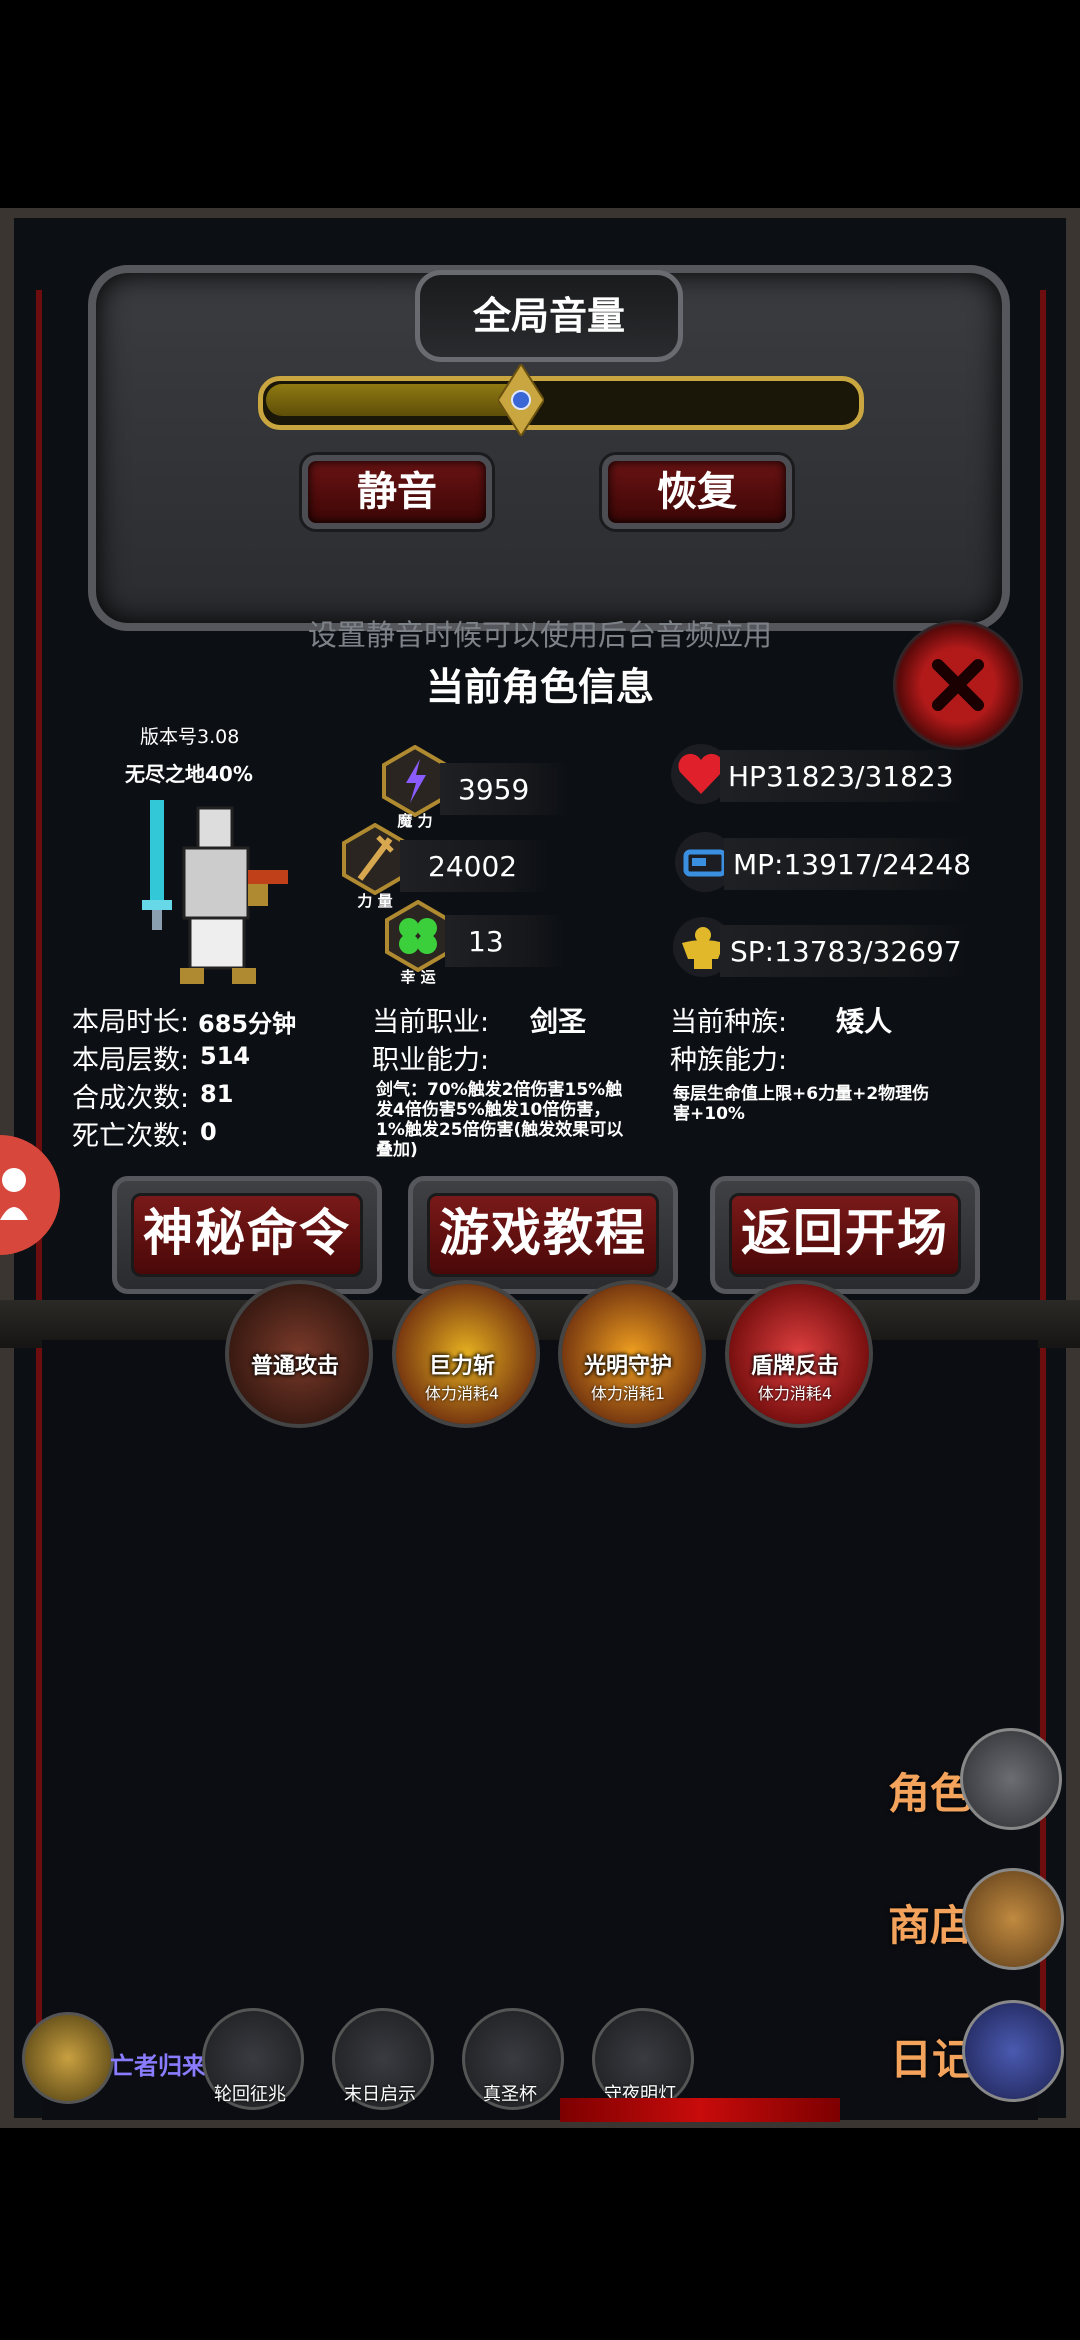 This screenshot has height=2340, width=1080. Describe the element at coordinates (539, 687) in the screenshot. I see `character-info-title: 当前角色信息` at that location.